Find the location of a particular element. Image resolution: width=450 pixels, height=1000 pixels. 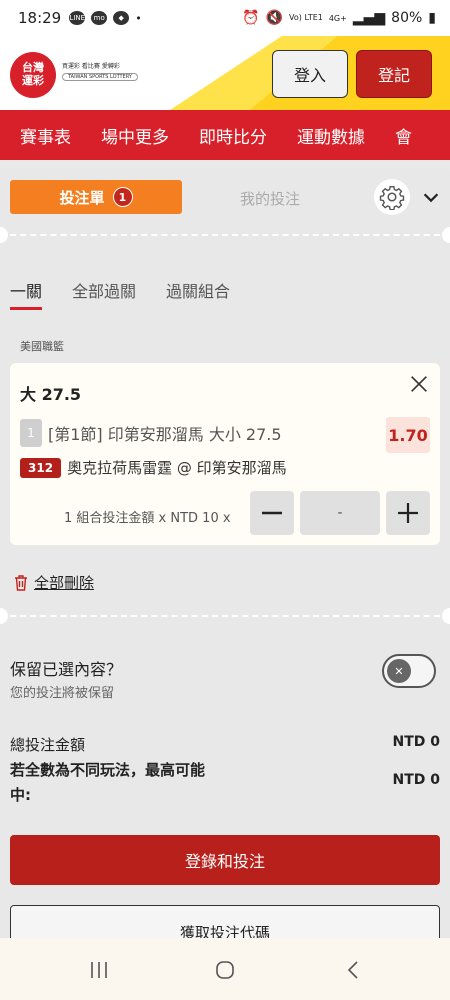

signal-icon: ▂▄▆ is located at coordinates (369, 18).